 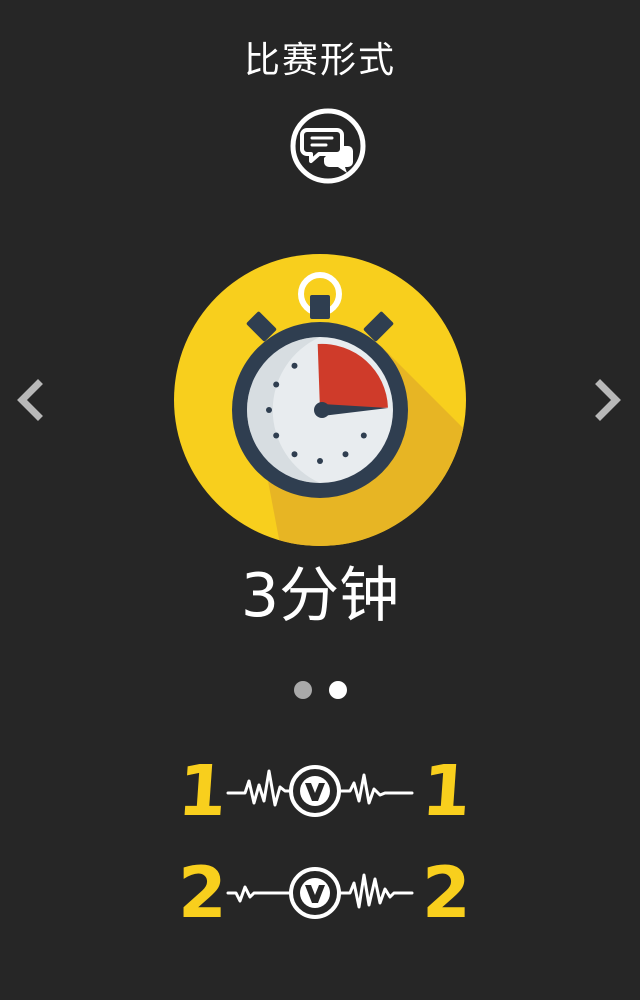 I want to click on chat-bubbles-icon, so click(x=328, y=146).